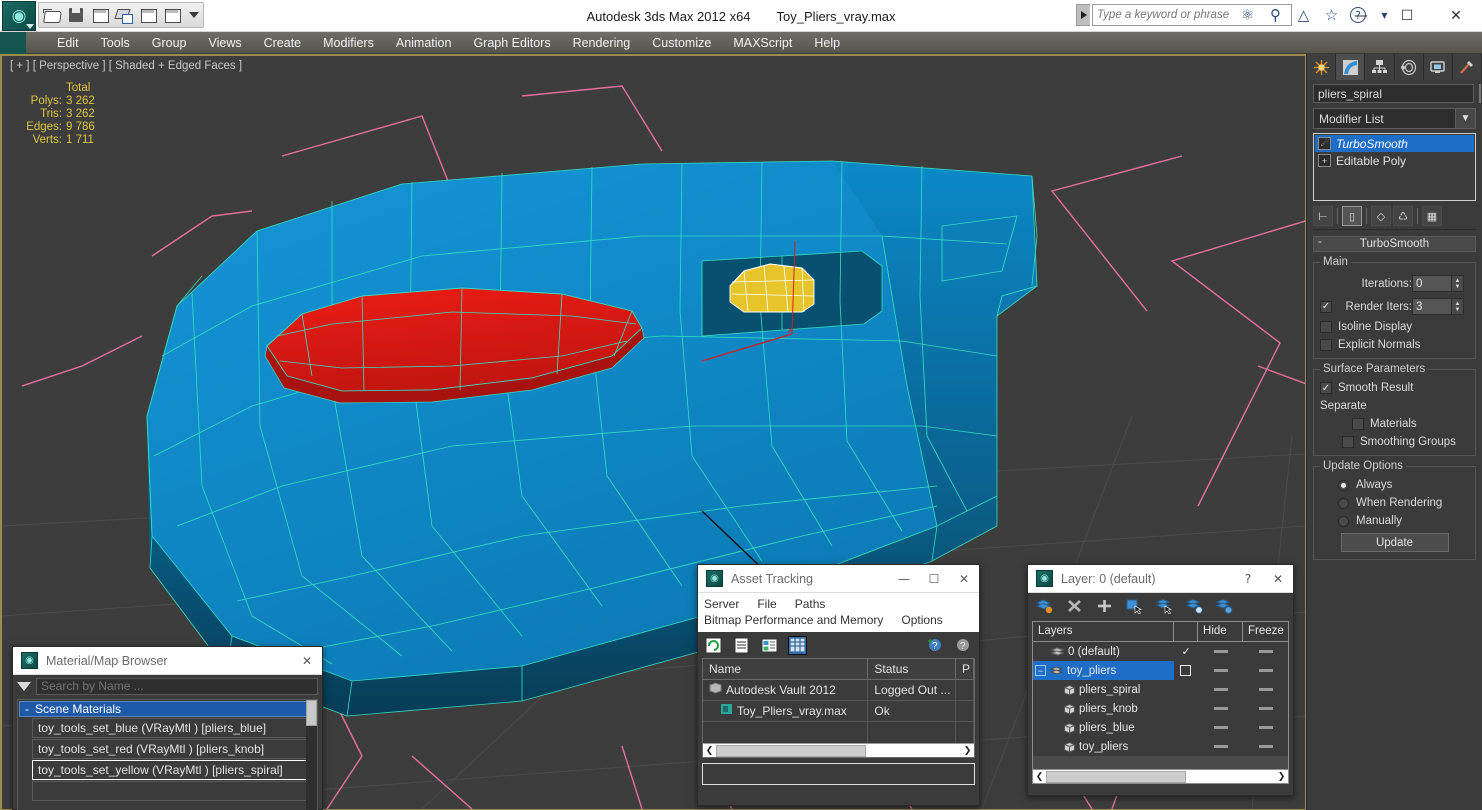  I want to click on scroll-left-icon: ❮, so click(1039, 777).